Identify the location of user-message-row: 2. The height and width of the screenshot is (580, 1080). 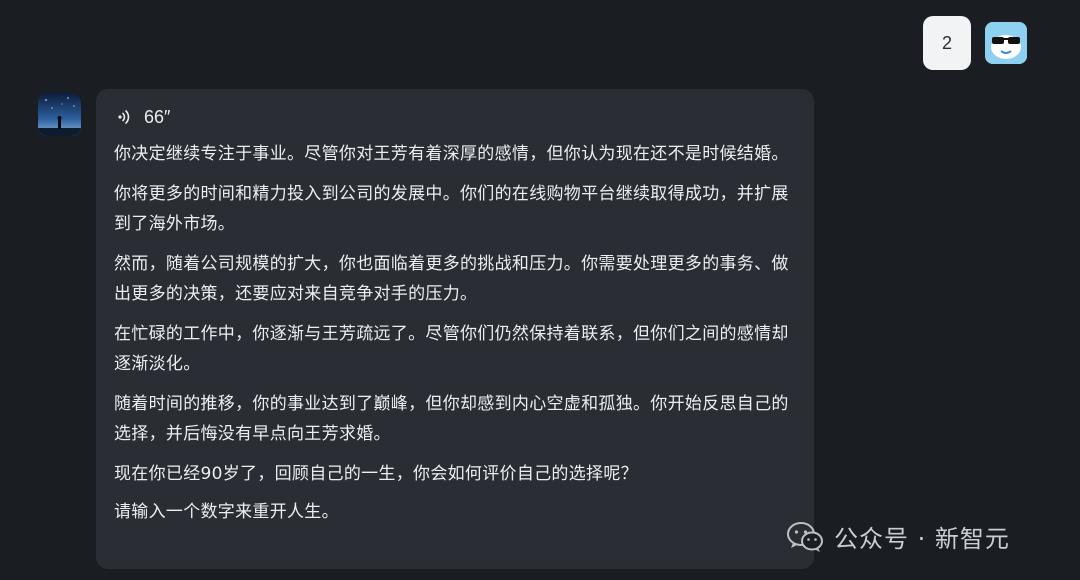
(975, 43).